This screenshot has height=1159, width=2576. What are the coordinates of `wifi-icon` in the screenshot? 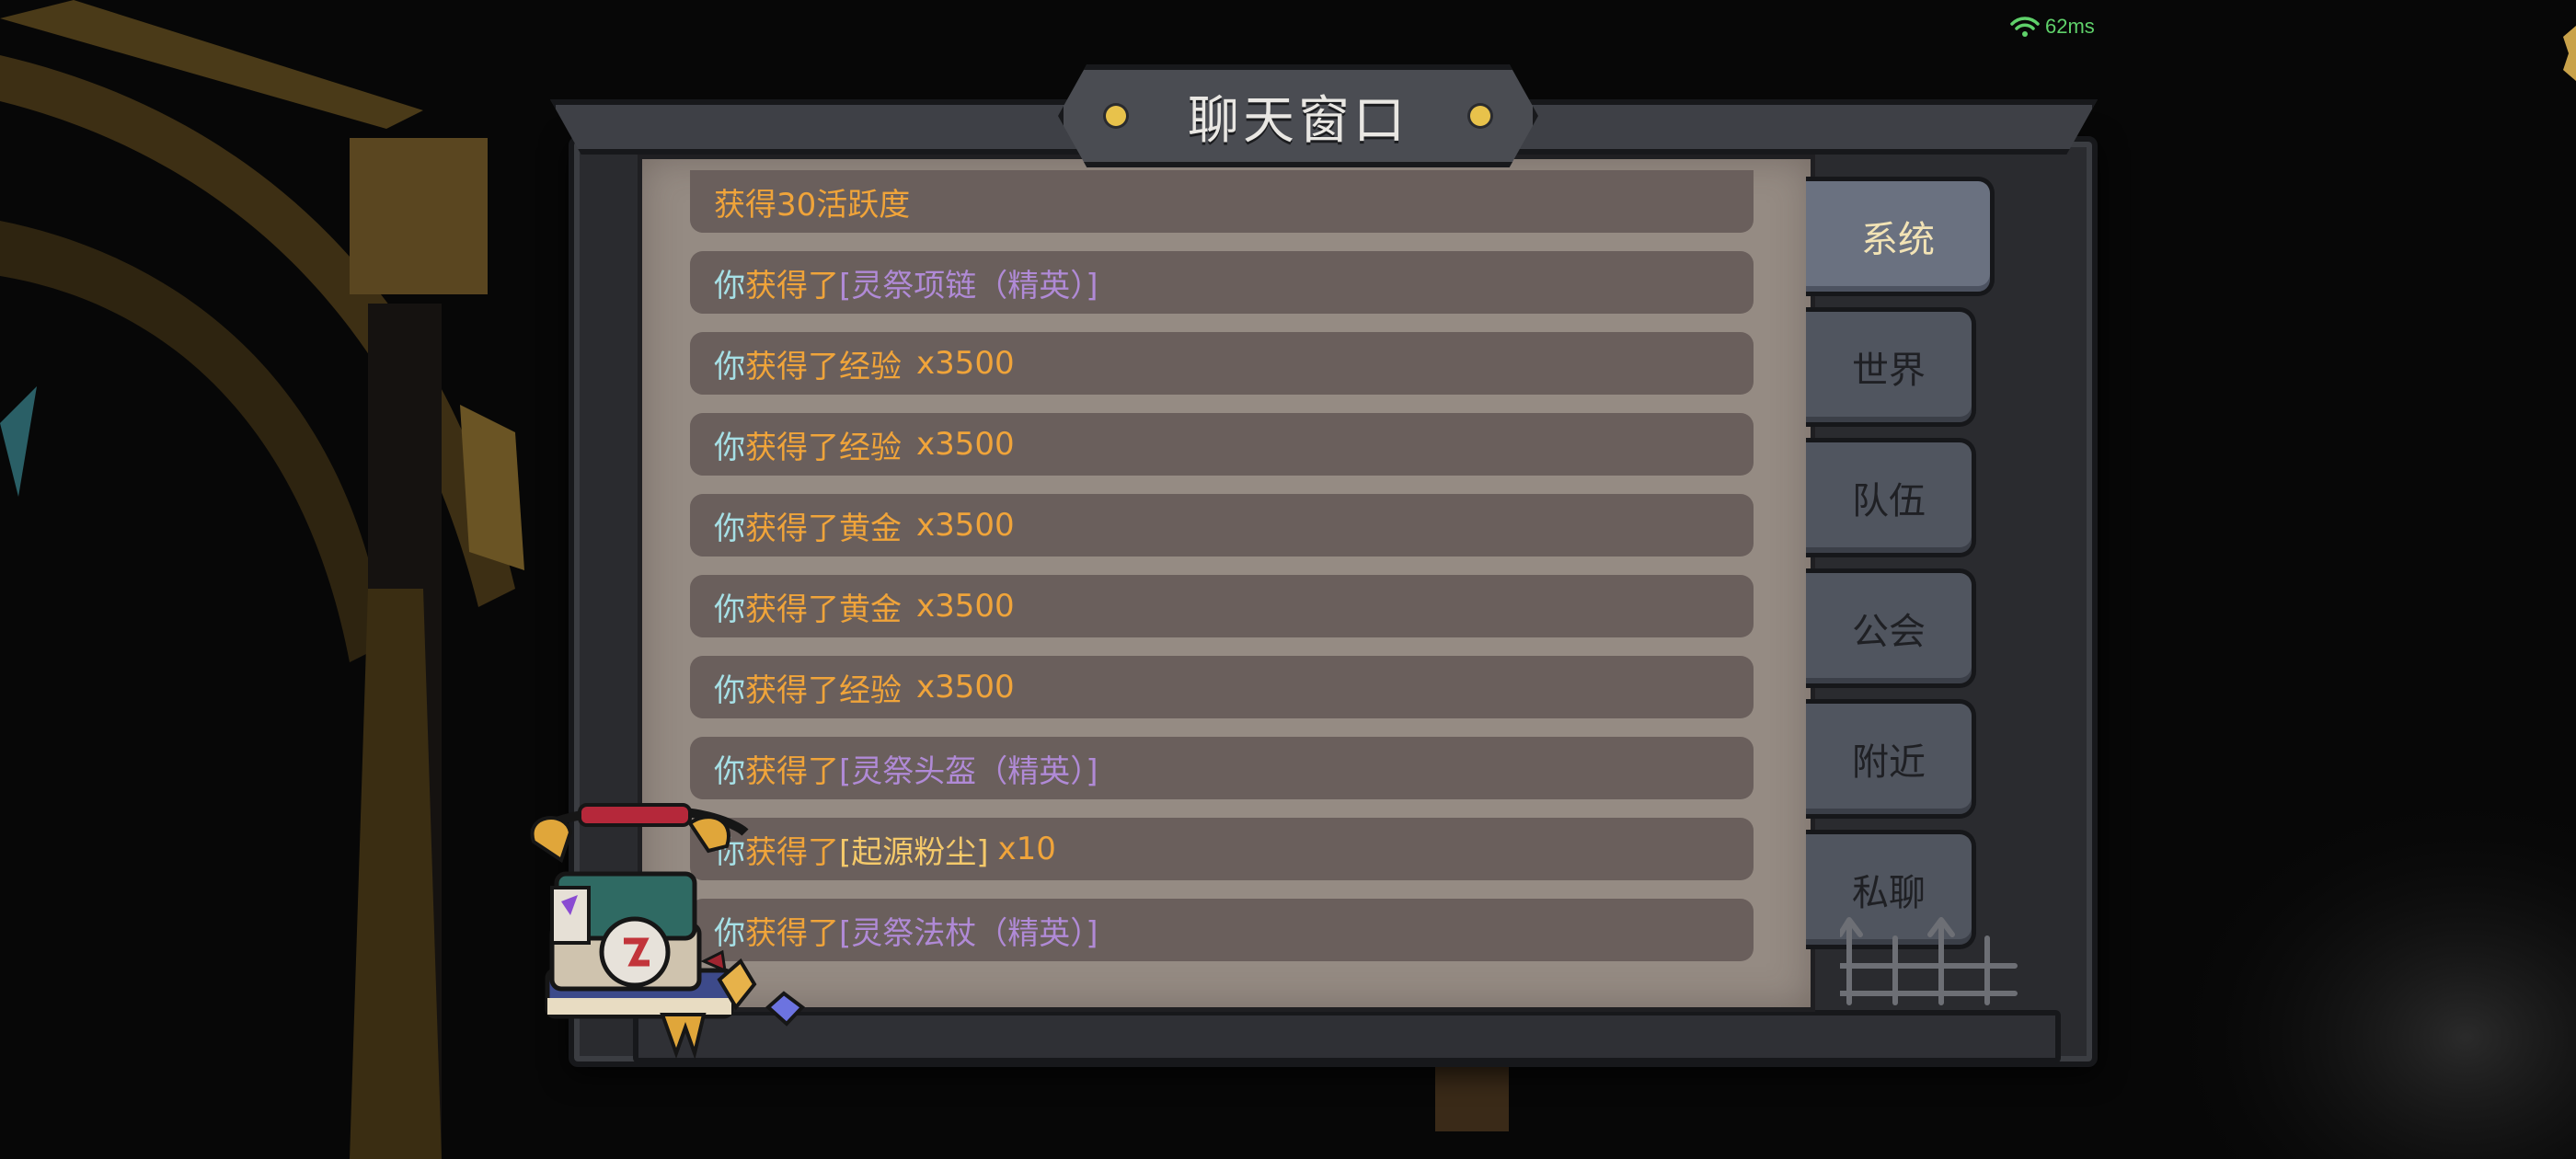 It's located at (2025, 27).